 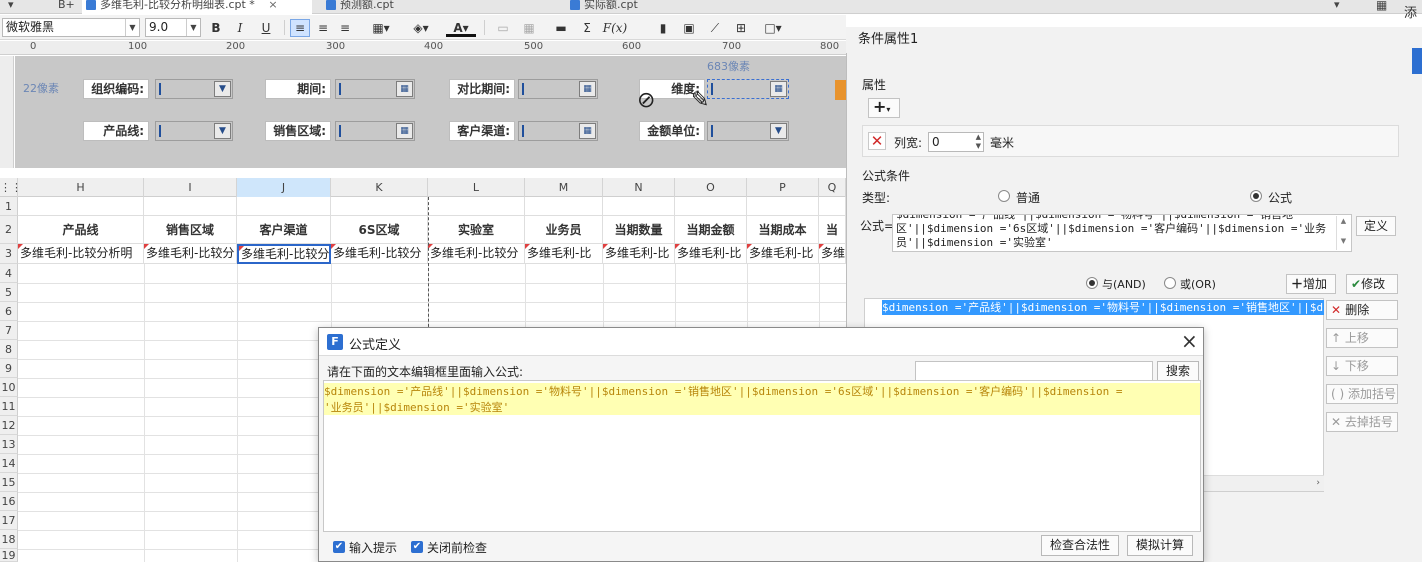 What do you see at coordinates (81, 230) in the screenshot?
I see `header-cell-product-line: 产品线` at bounding box center [81, 230].